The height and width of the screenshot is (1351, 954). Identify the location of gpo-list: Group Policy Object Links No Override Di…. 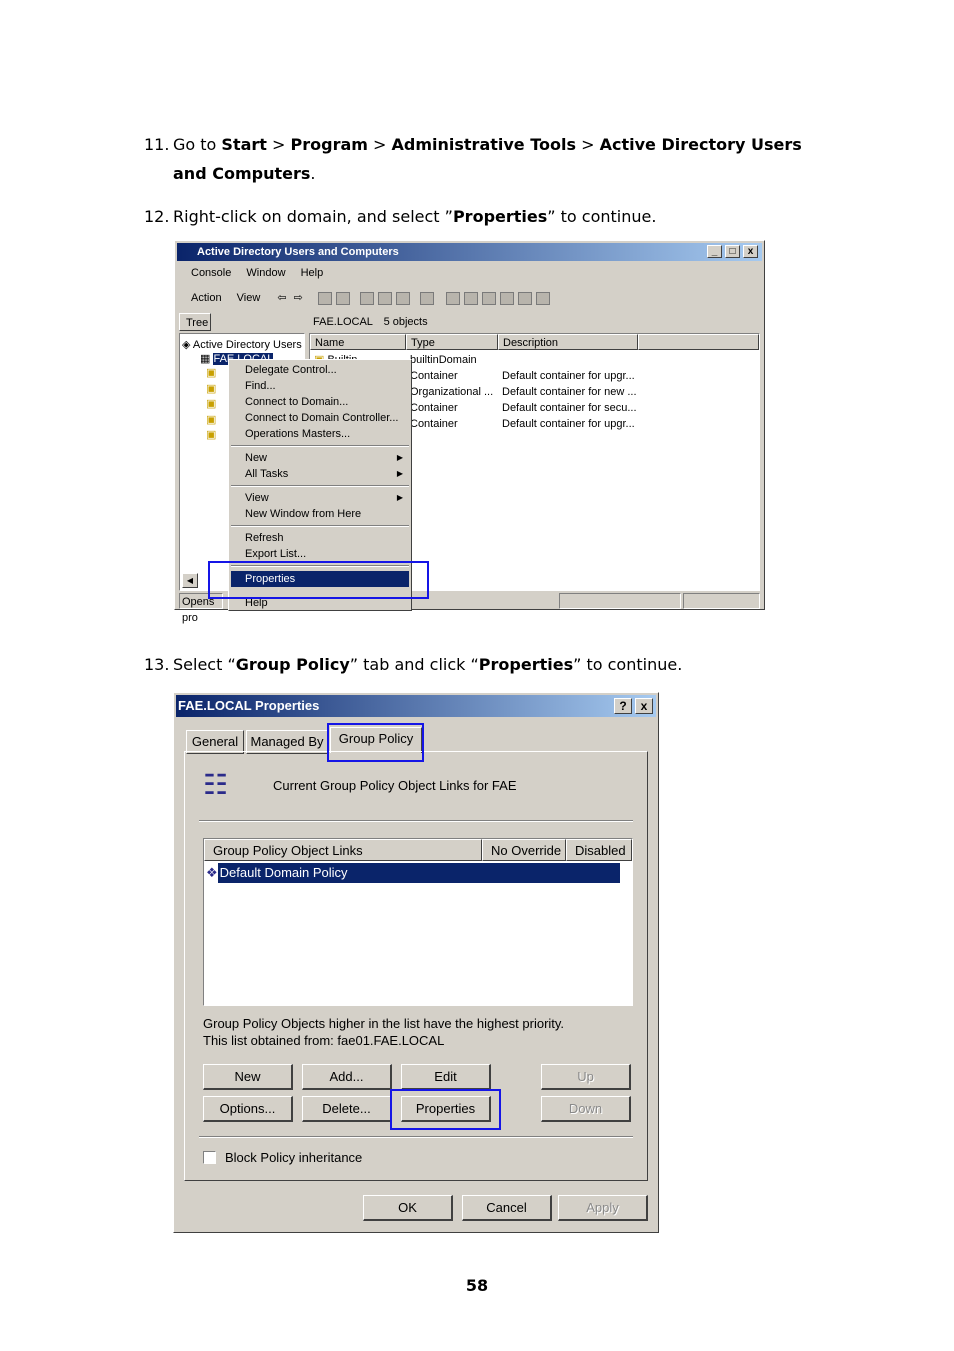
(418, 922).